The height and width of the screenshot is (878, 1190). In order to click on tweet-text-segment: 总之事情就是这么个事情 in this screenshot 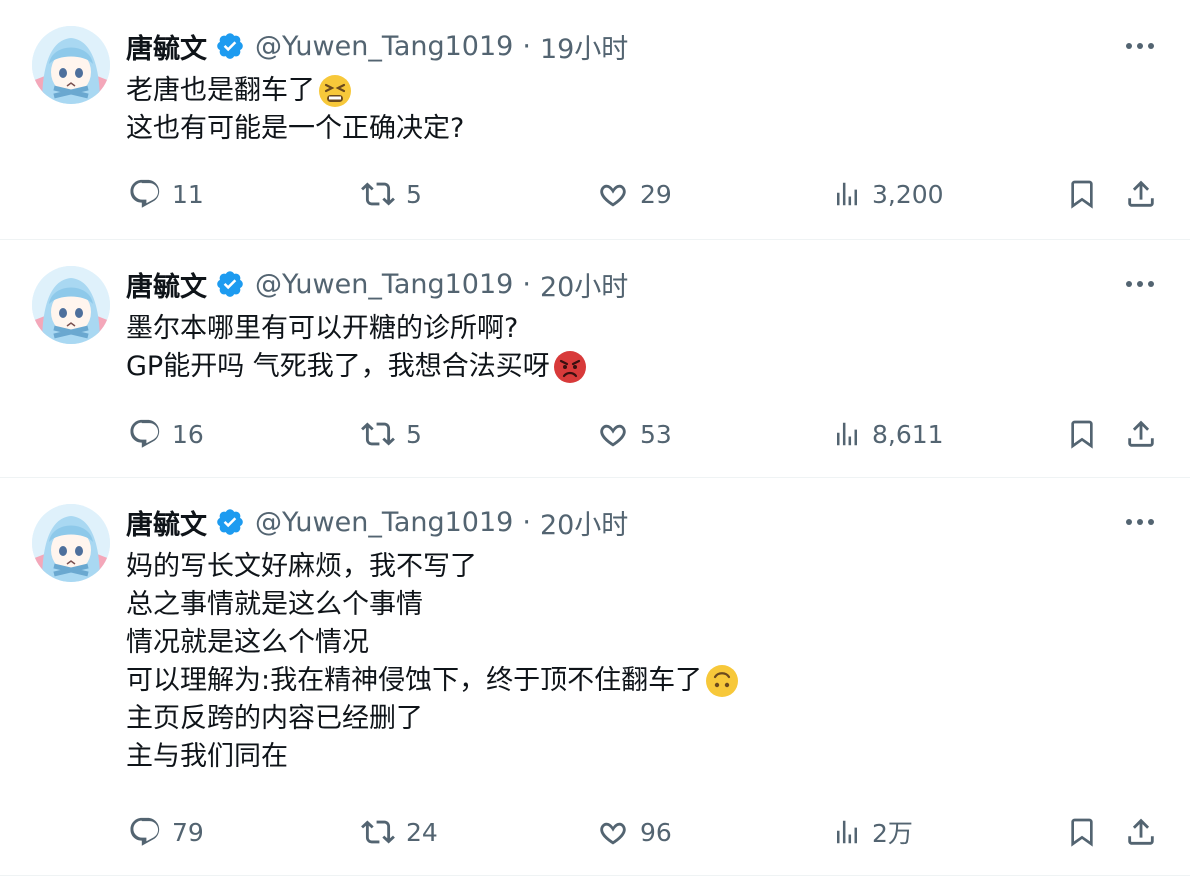, I will do `click(274, 604)`.